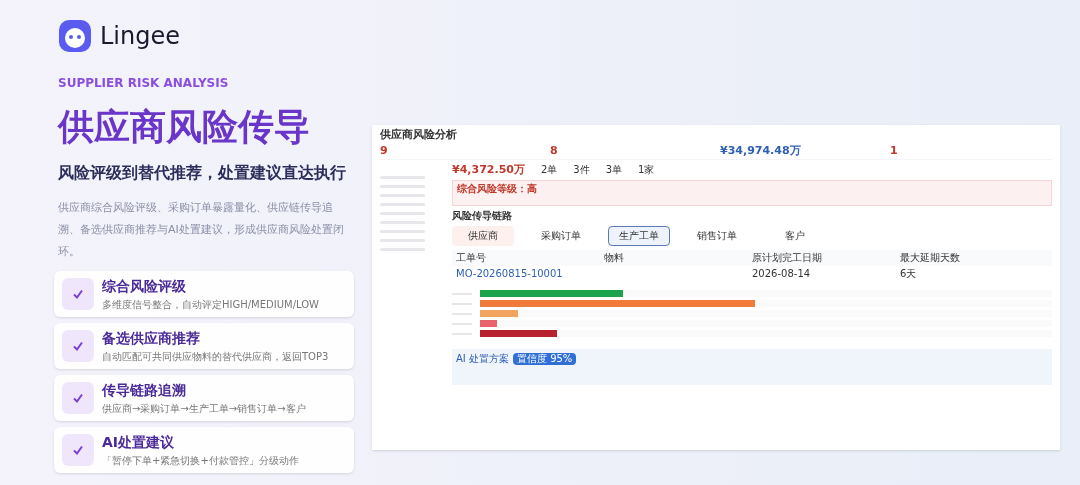 This screenshot has width=1080, height=485. Describe the element at coordinates (75, 36) in the screenshot. I see `logo-icon` at that location.